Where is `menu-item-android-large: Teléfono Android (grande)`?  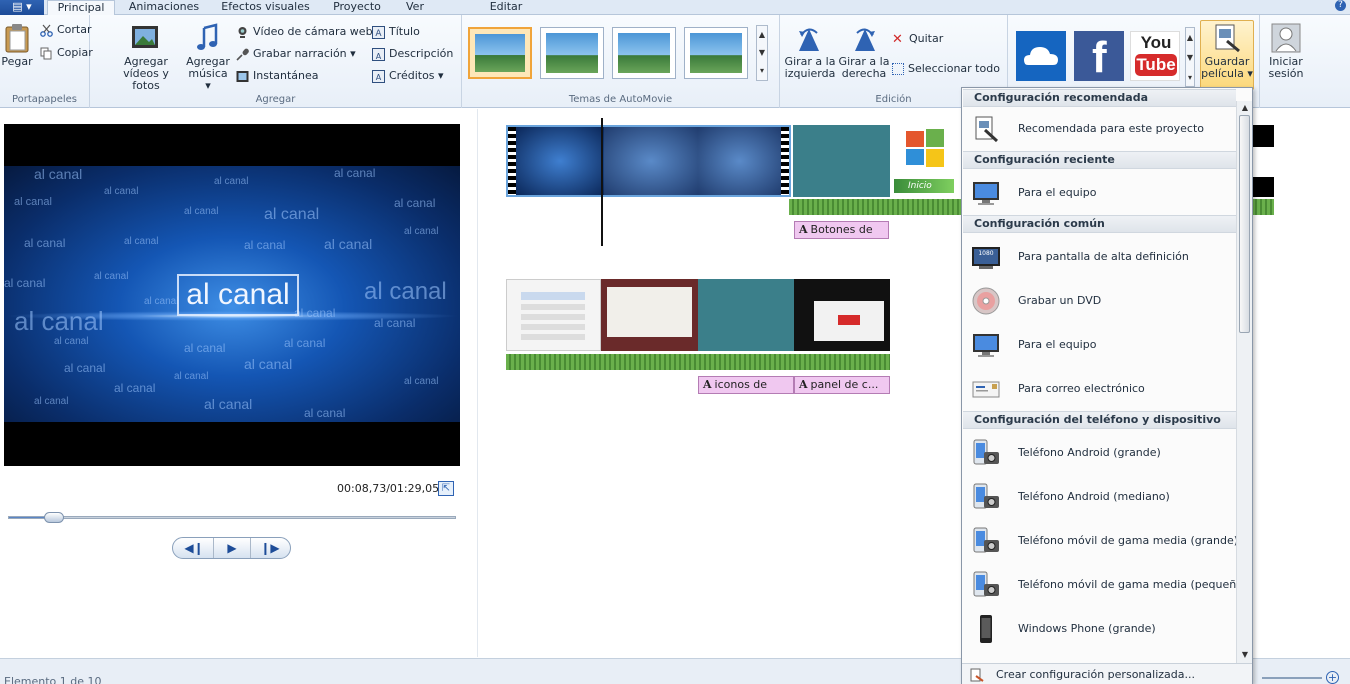
menu-item-android-large: Teléfono Android (grande) is located at coordinates (1099, 453).